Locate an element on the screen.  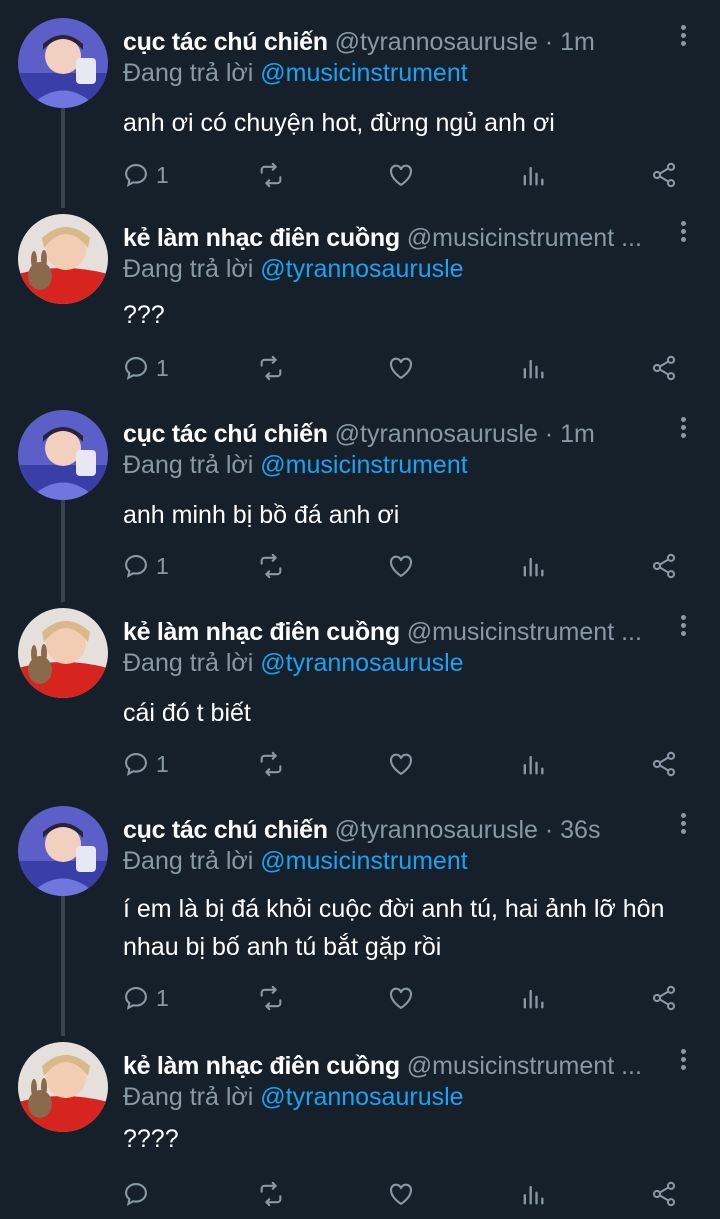
tweet-header: cục tác chú chiến @tyrannosaurusle · 1m is located at coordinates (393, 42).